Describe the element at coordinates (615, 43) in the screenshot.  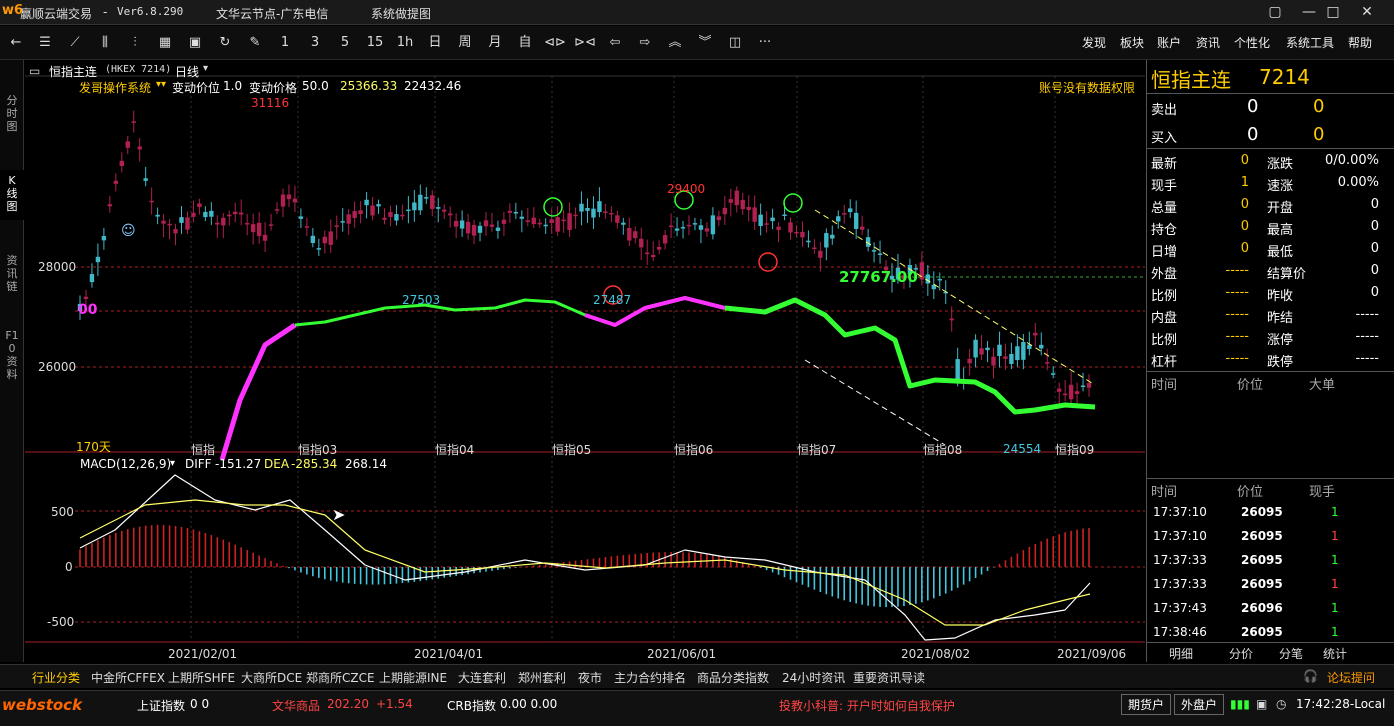
I see `step-left-icon: ⇦` at that location.